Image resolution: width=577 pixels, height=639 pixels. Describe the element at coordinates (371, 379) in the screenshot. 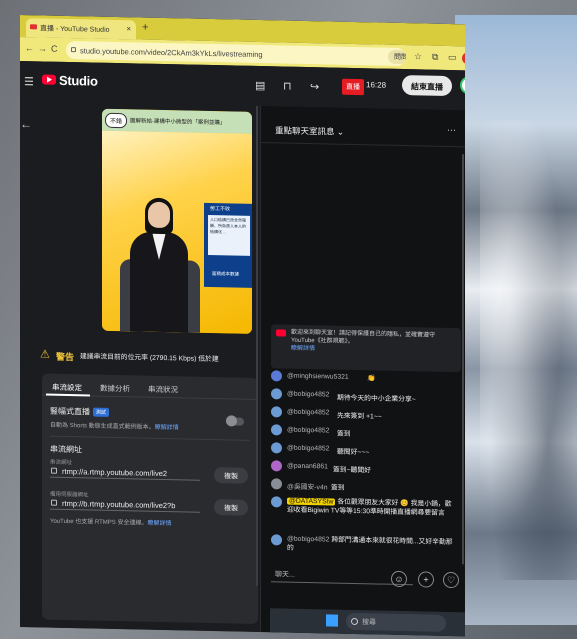

I see `chat-text: 👏` at that location.